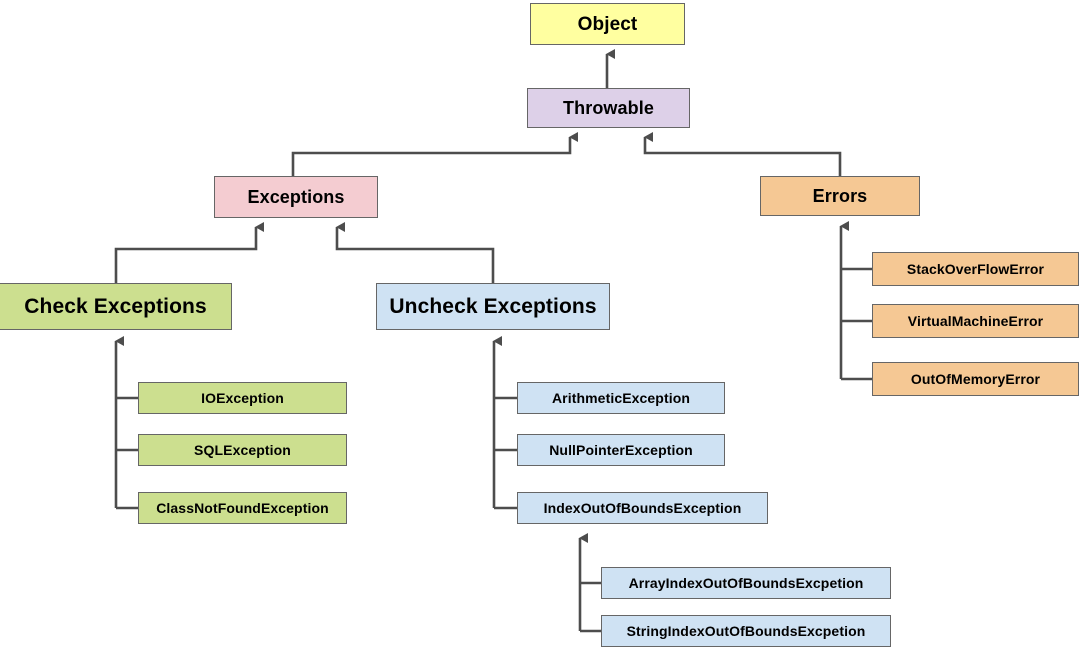 The image size is (1080, 648). I want to click on node-outofmemoryerror: OutOfMemoryError, so click(975, 379).